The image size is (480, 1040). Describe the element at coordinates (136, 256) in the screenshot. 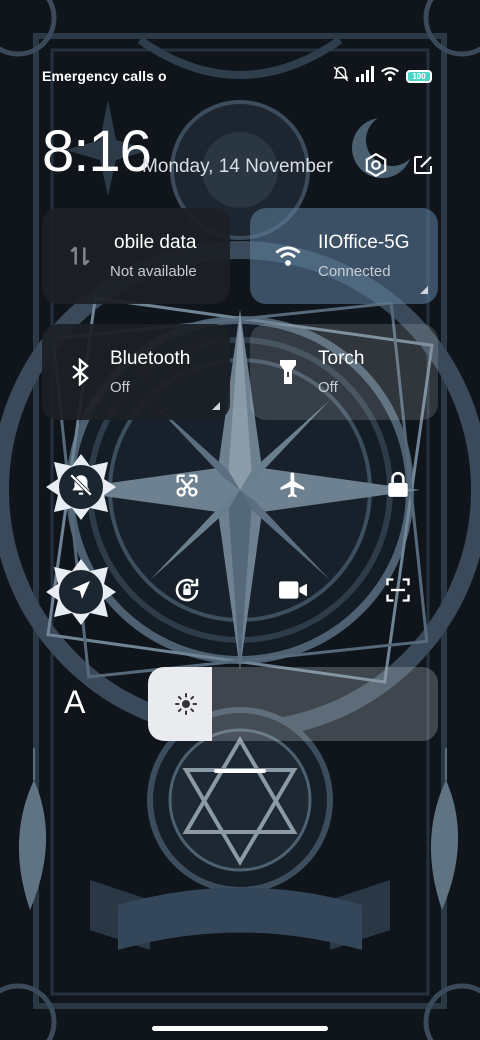

I see `tile-mobile-data: obile data Not available` at that location.